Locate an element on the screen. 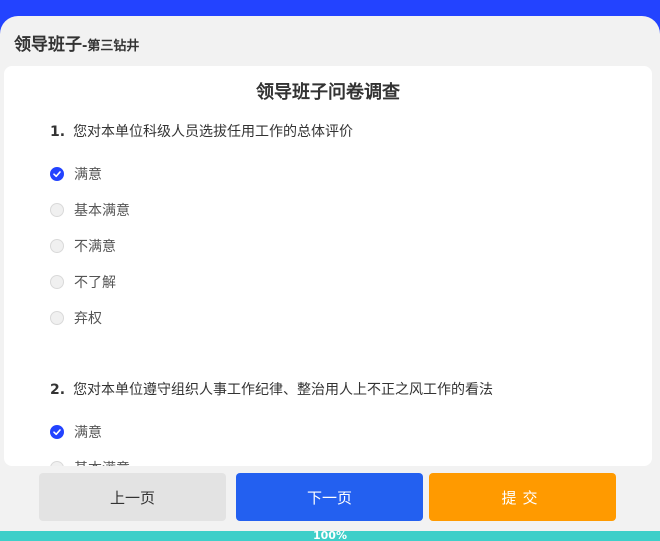  question-text: 2. 您对本单位遵守组织人事工作纪律、整治用人上不正之风工作的看法 is located at coordinates (340, 390).